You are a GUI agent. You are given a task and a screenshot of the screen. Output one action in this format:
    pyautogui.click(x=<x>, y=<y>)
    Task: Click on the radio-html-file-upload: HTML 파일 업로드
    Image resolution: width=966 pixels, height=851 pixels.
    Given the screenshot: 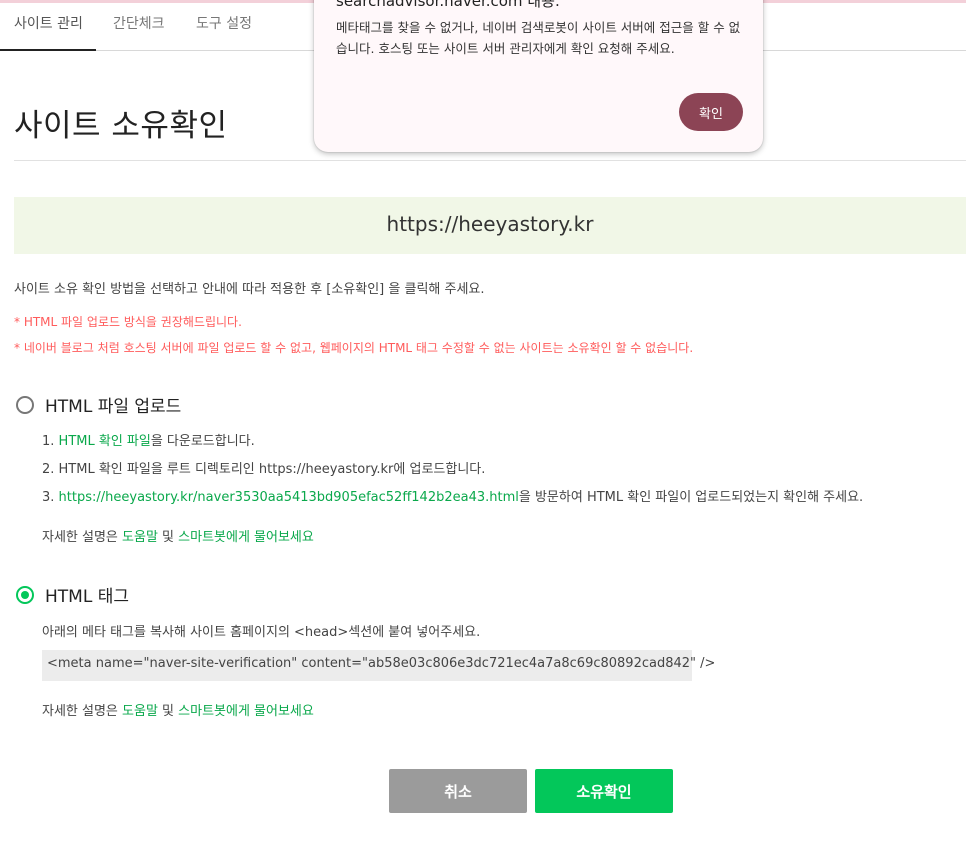 What is the action you would take?
    pyautogui.click(x=98, y=404)
    